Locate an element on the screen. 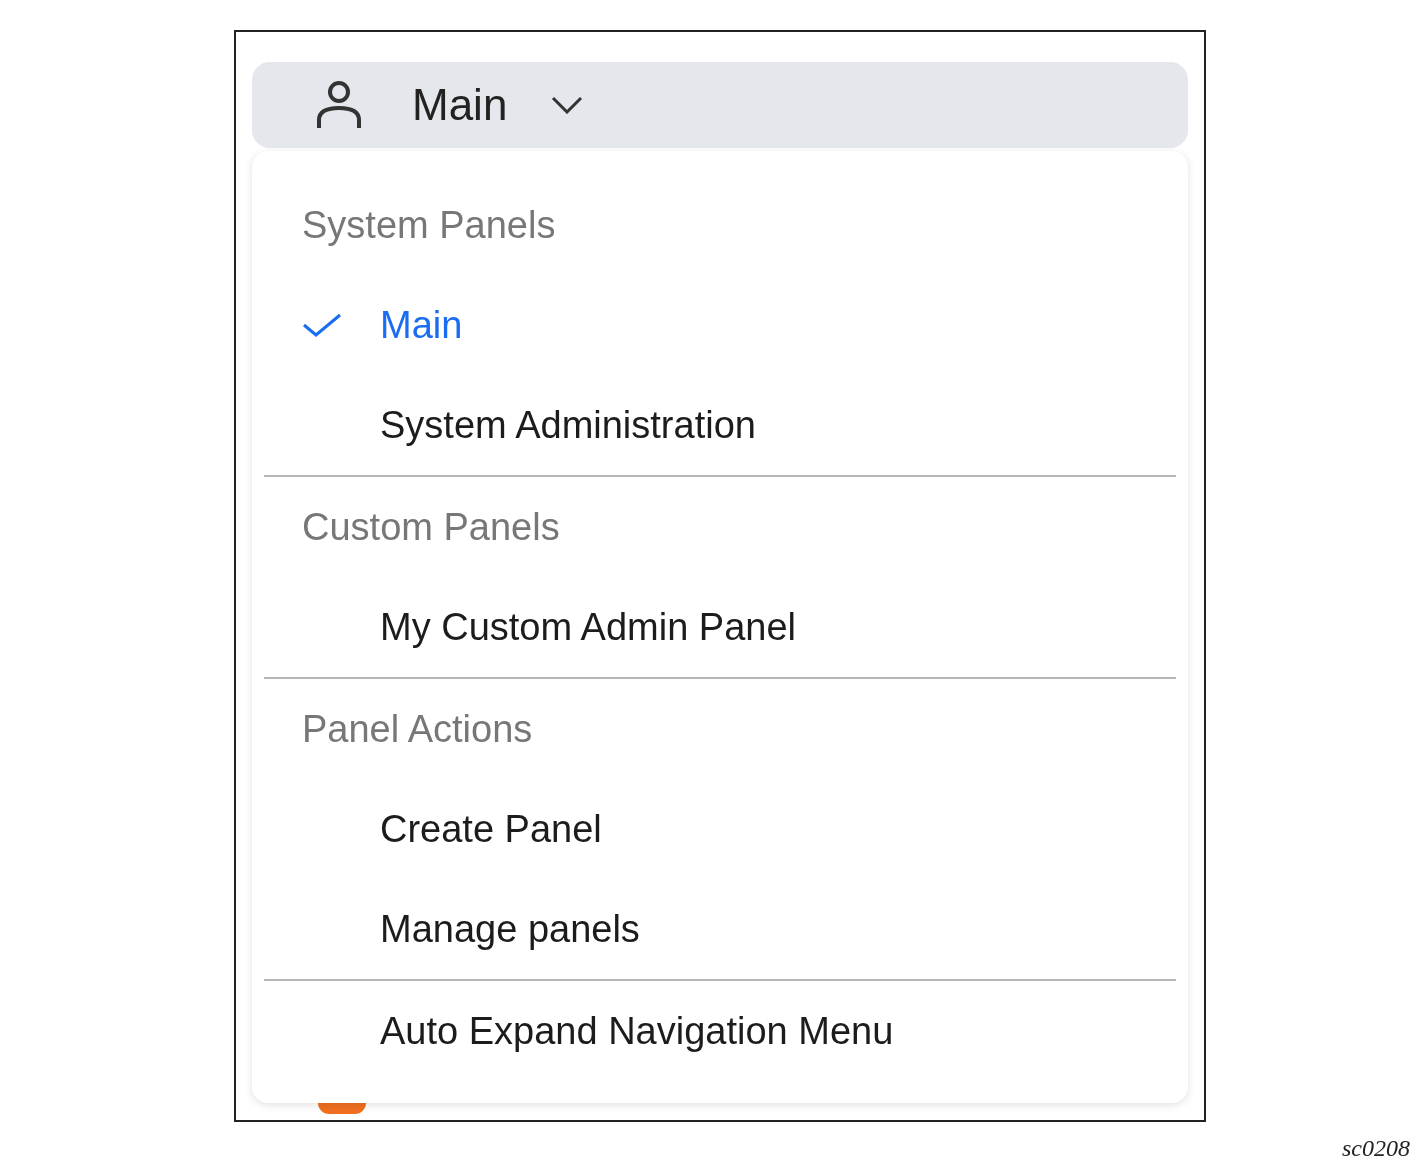 The image size is (1428, 1164). menu-item: System Administration is located at coordinates (720, 425).